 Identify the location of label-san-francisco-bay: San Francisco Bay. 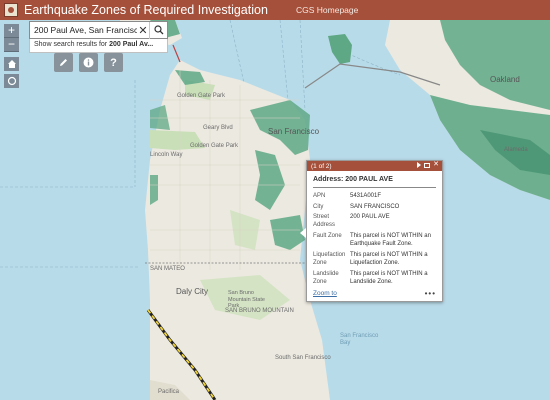
(359, 339).